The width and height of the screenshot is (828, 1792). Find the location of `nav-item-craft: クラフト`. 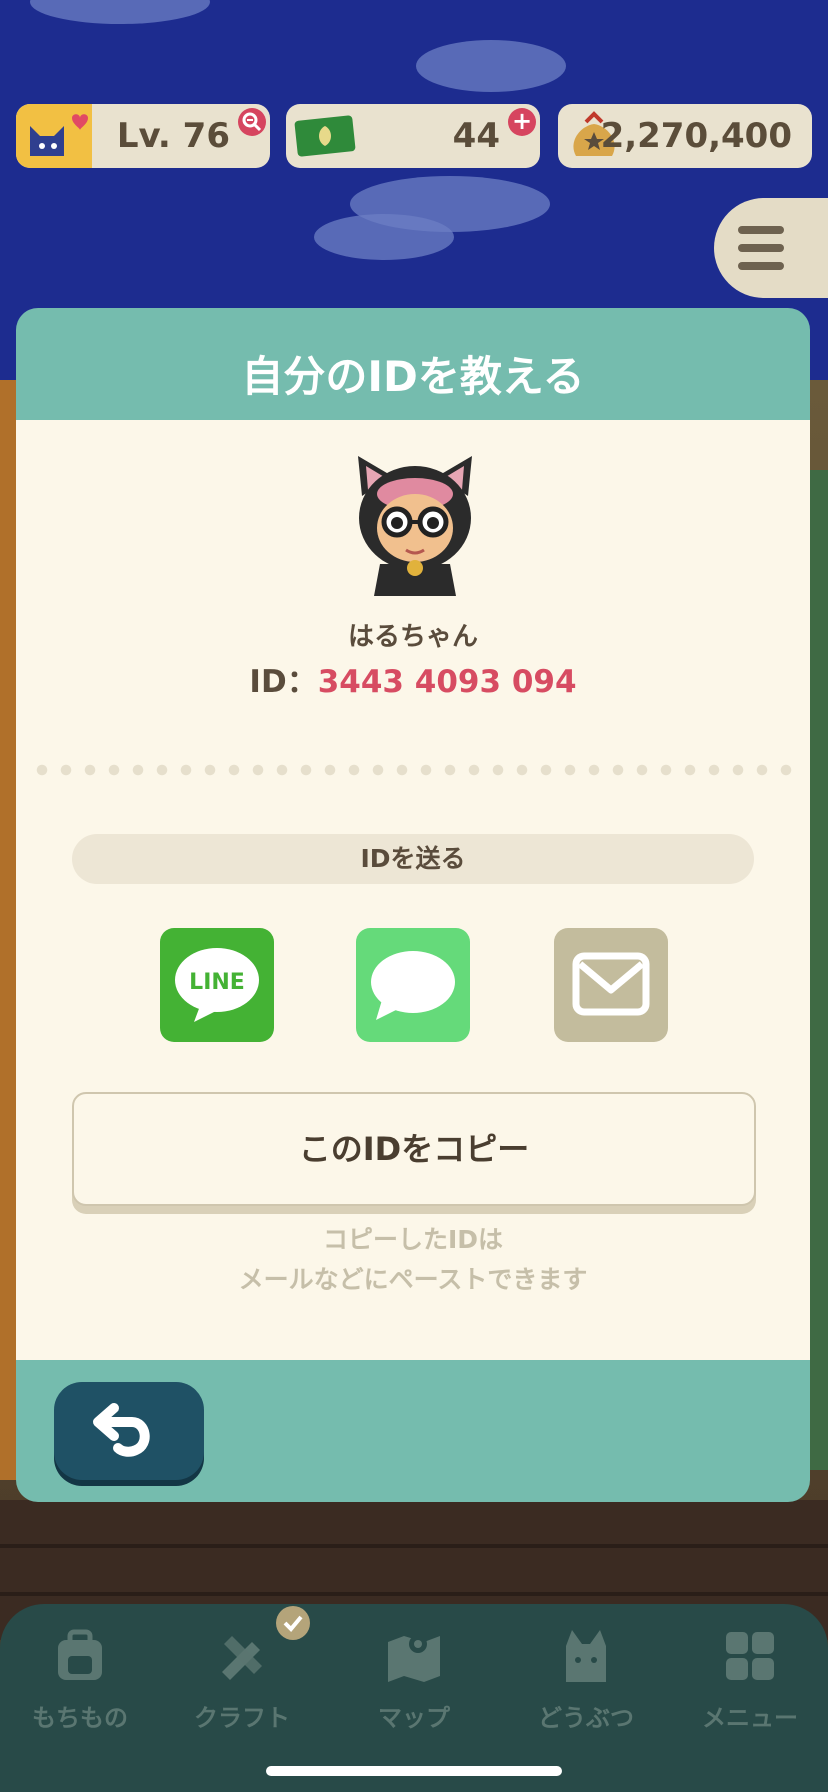

nav-item-craft: クラフト is located at coordinates (242, 1669).